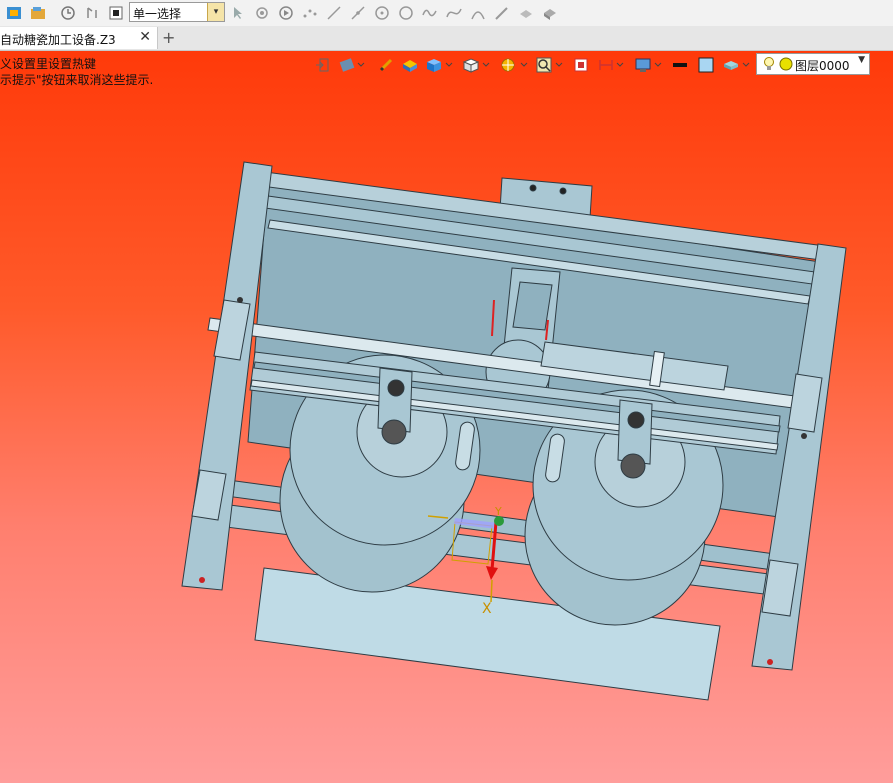 The height and width of the screenshot is (783, 893). I want to click on document-tab: 半自动糖瓷加工设备.Z3 ✕, so click(79, 38).